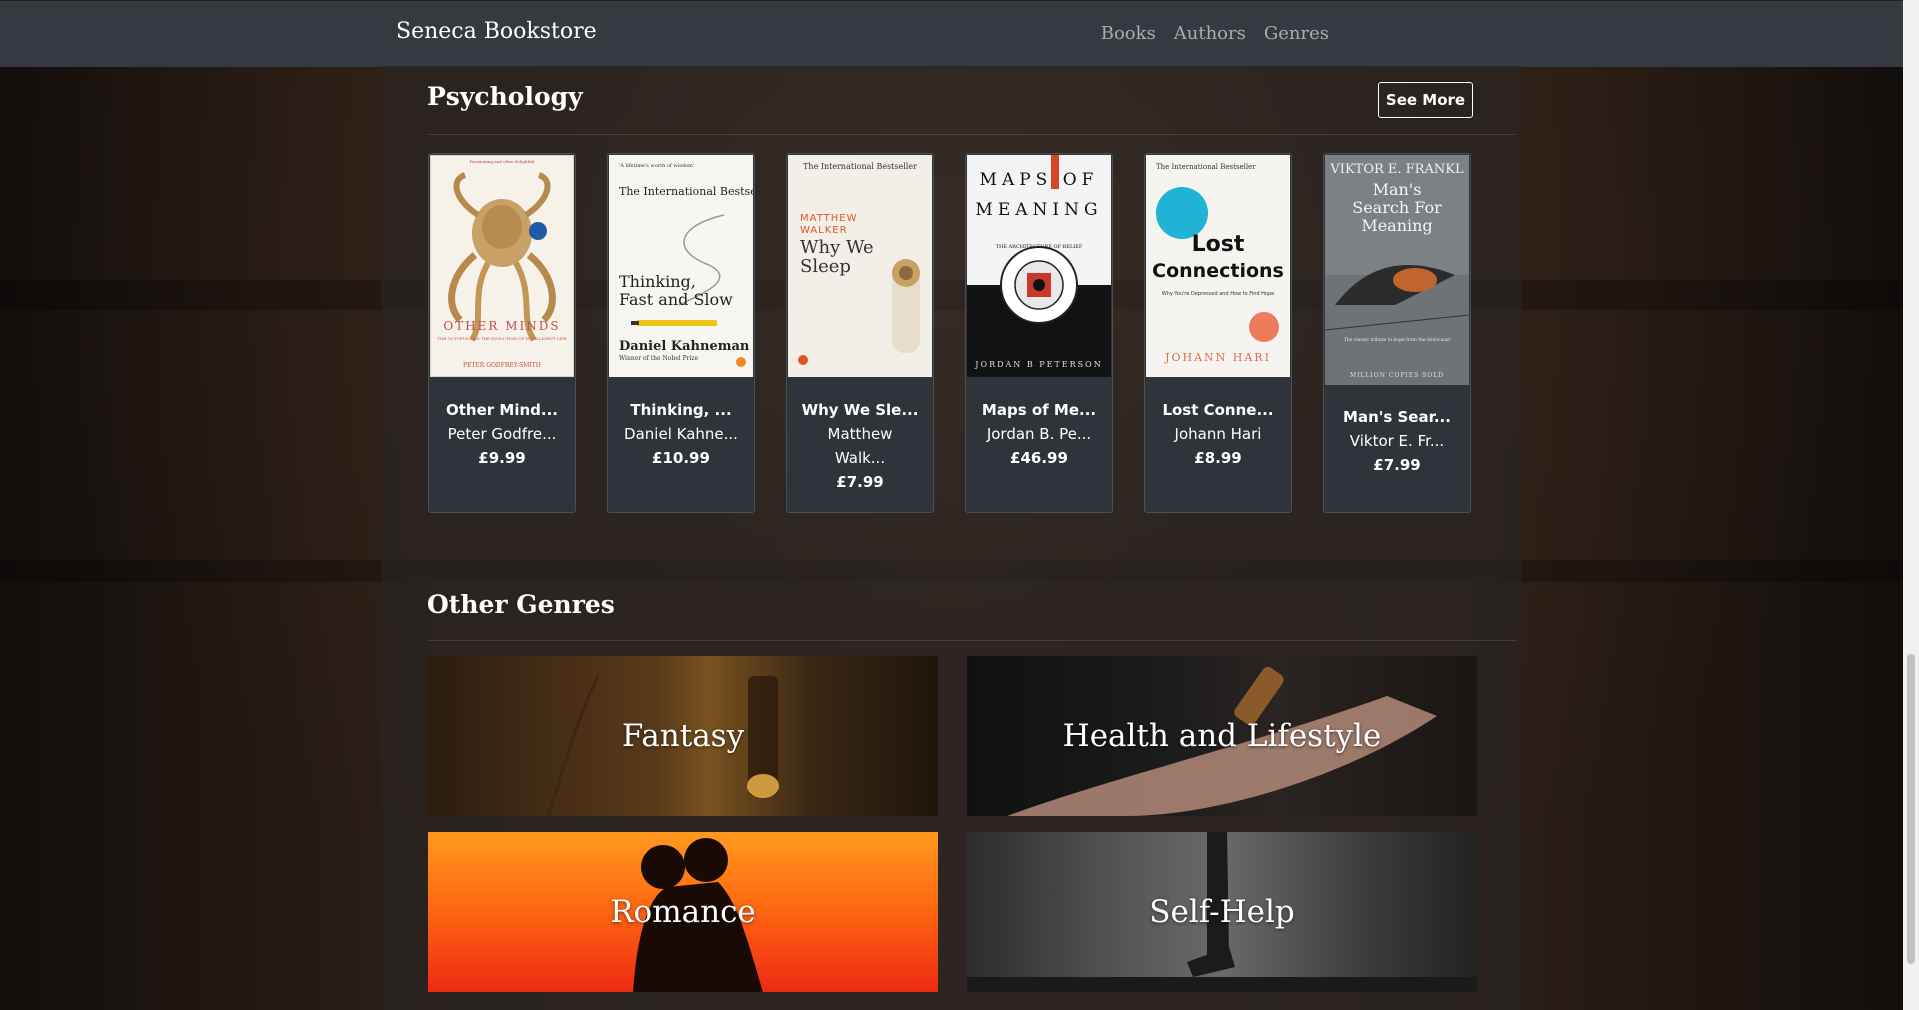 Image resolution: width=1919 pixels, height=1010 pixels. What do you see at coordinates (656, 166) in the screenshot?
I see `cover-quote: 'A lifetime's worth of wisdom'` at bounding box center [656, 166].